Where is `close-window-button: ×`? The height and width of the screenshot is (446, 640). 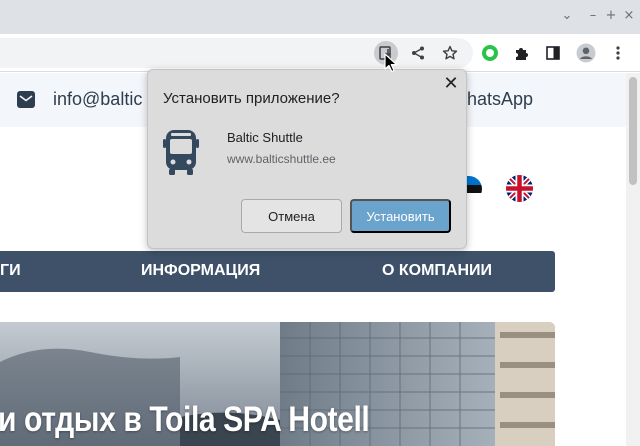
close-window-button: × is located at coordinates (629, 16).